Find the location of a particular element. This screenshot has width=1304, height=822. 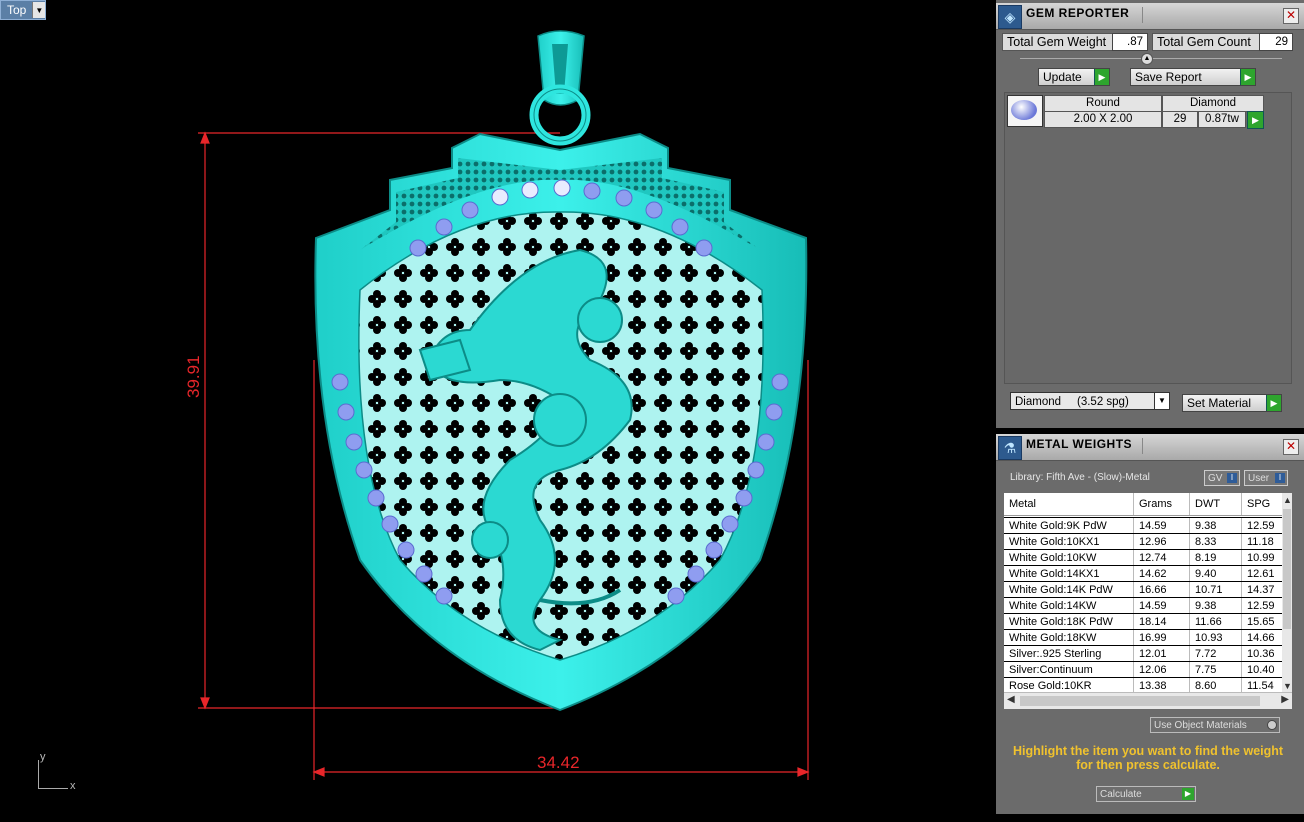

cell-metal: Silver:Continuum is located at coordinates (1069, 670).